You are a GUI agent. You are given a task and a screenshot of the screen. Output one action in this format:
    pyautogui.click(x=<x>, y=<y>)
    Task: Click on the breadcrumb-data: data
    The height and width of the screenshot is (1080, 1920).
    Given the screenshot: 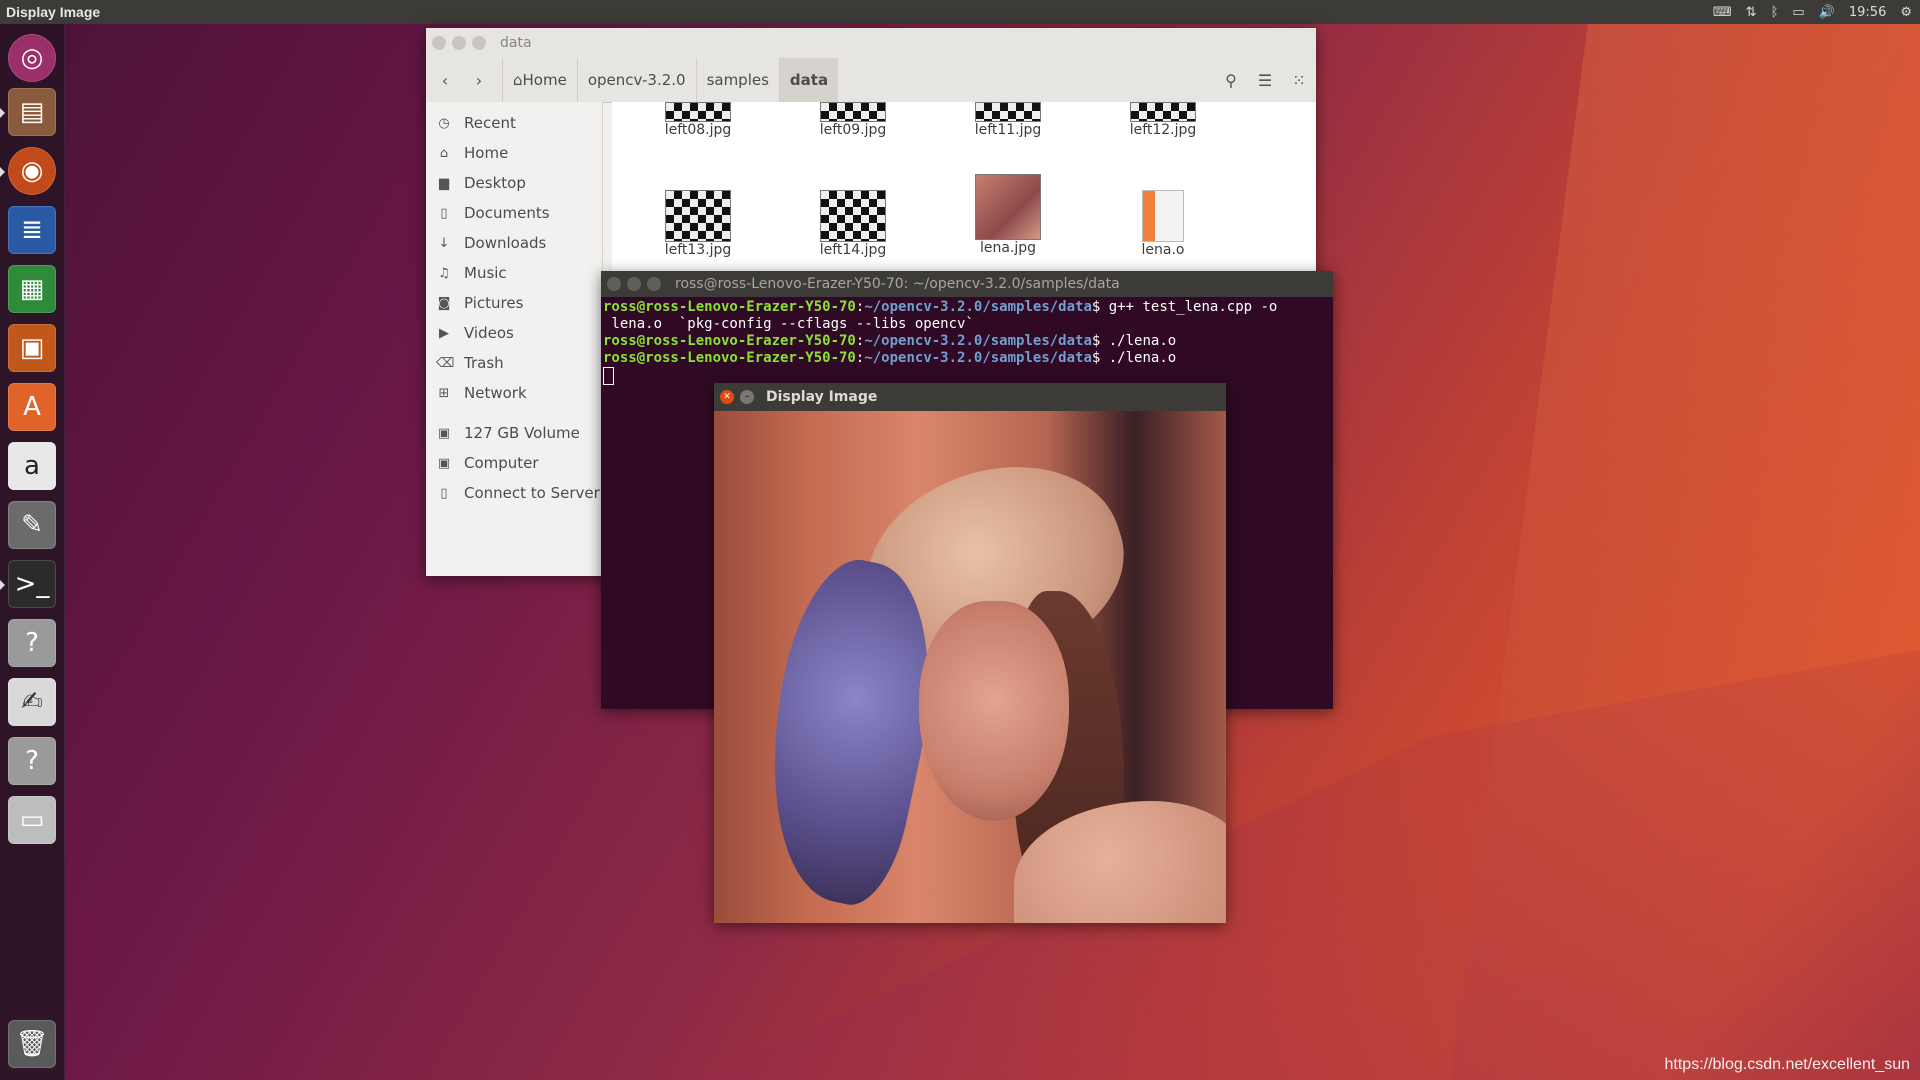 What is the action you would take?
    pyautogui.click(x=808, y=80)
    